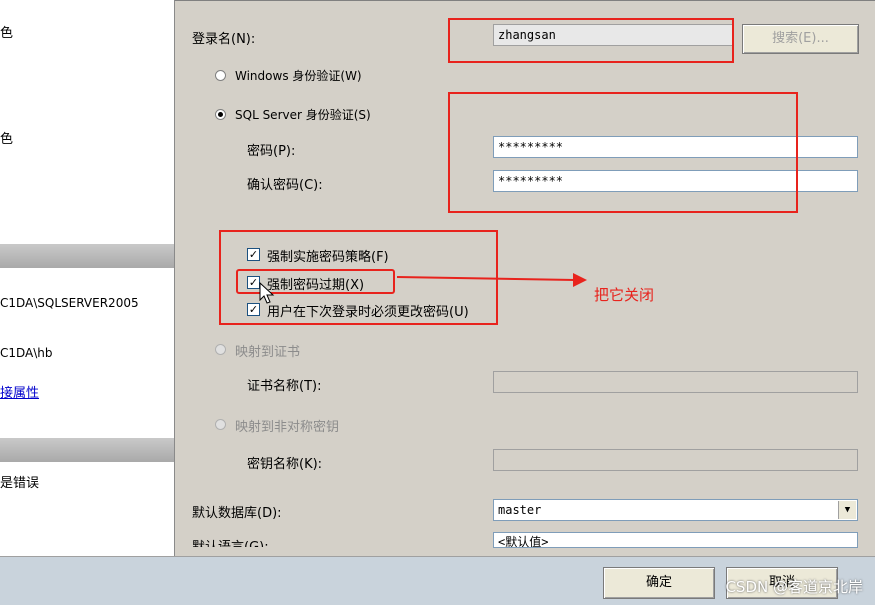  Describe the element at coordinates (230, 541) in the screenshot. I see `default-lang-label: 默认语言(G):` at that location.